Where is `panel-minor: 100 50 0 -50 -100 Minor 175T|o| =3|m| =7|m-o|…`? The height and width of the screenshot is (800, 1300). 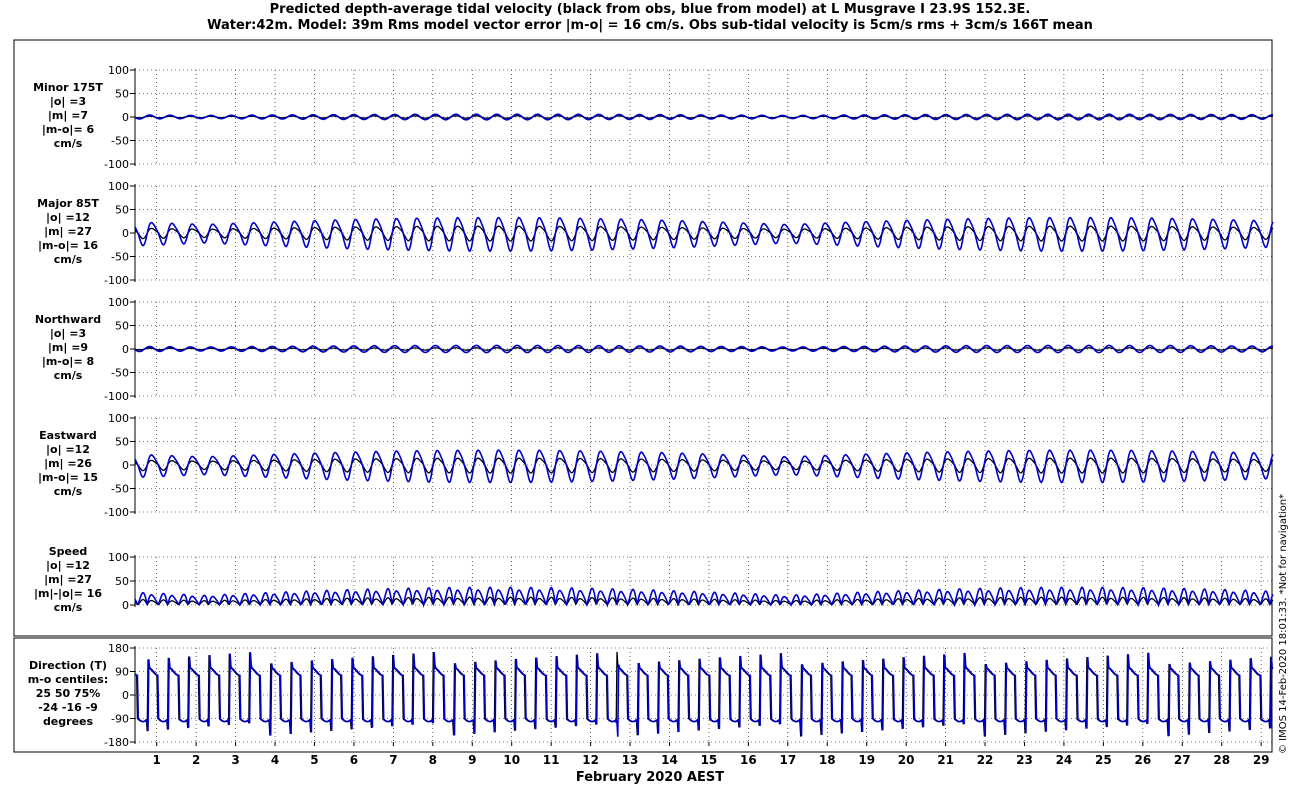
panel-minor: 100 50 0 -50 -100 Minor 175T|o| =3|m| =7|m-o|… is located at coordinates (653, 117).